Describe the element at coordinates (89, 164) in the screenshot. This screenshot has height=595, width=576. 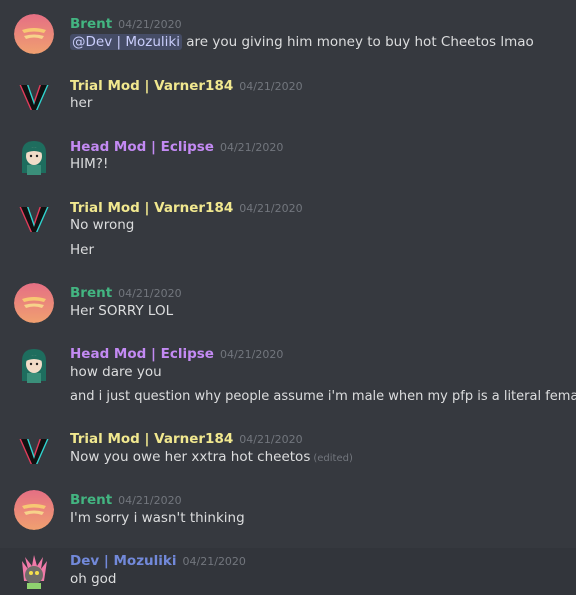
I see `message-line: HIM?!` at that location.